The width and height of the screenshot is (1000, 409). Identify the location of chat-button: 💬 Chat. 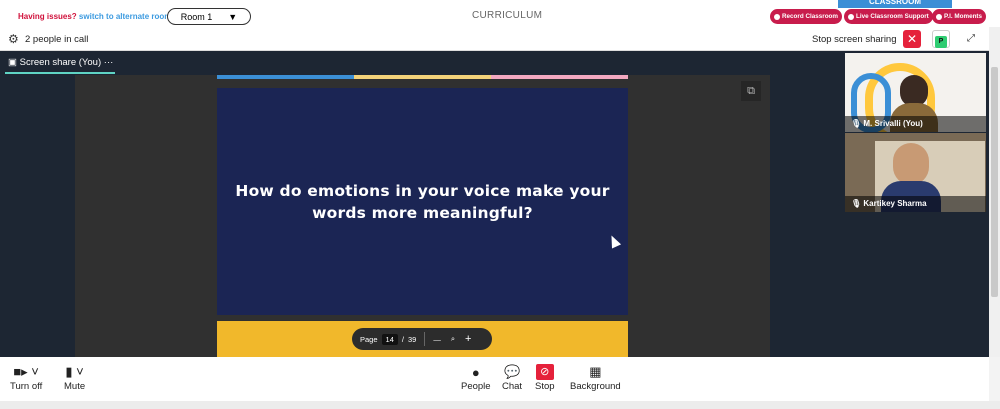
(512, 377).